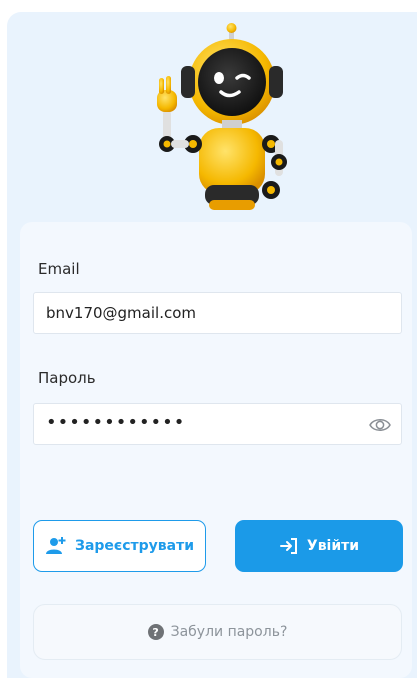 The width and height of the screenshot is (417, 678). What do you see at coordinates (67, 378) in the screenshot?
I see `password-label: Пароль` at bounding box center [67, 378].